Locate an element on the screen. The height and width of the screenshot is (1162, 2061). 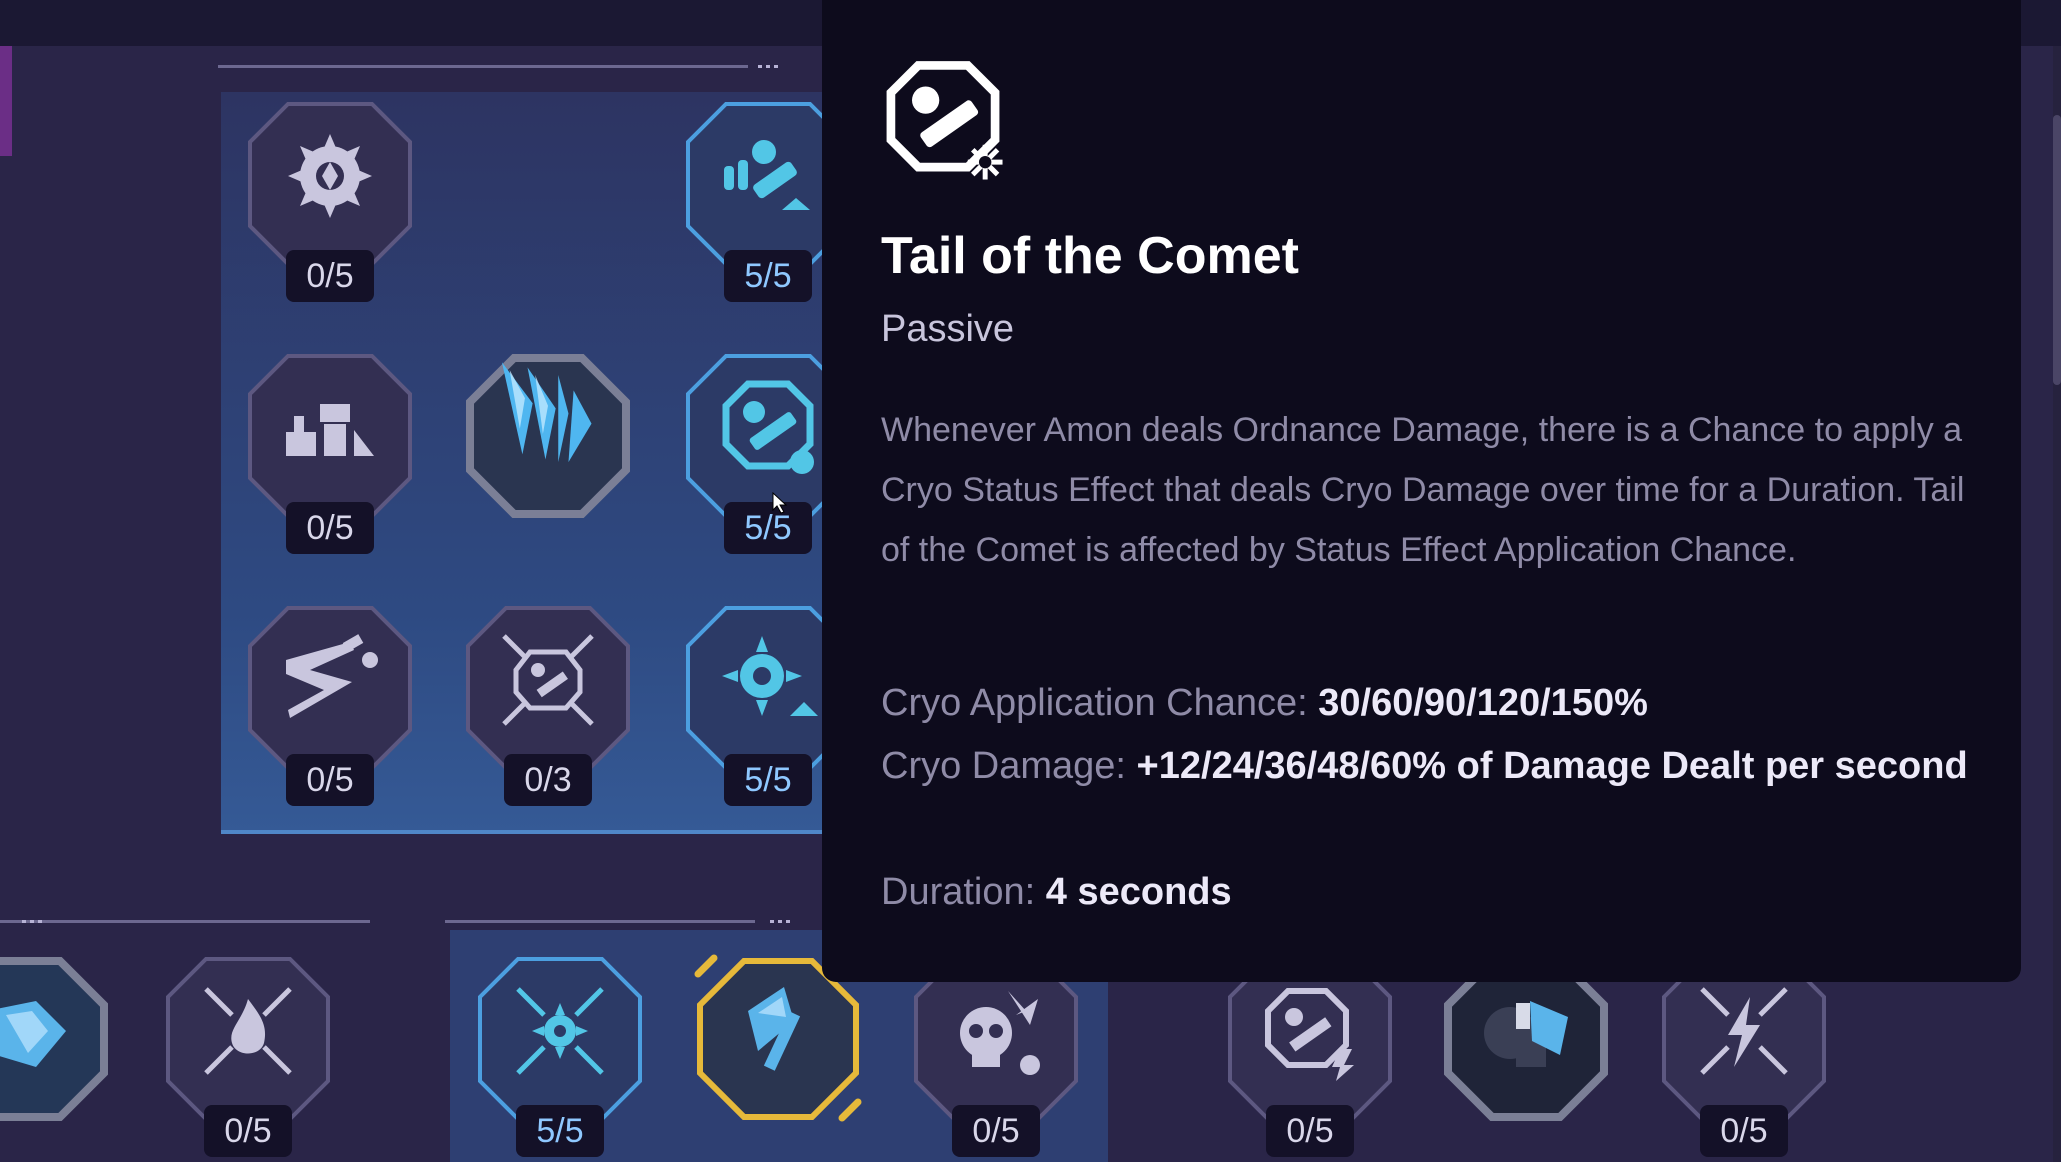
stat-label: Cryo Application Chance: is located at coordinates (1094, 703).